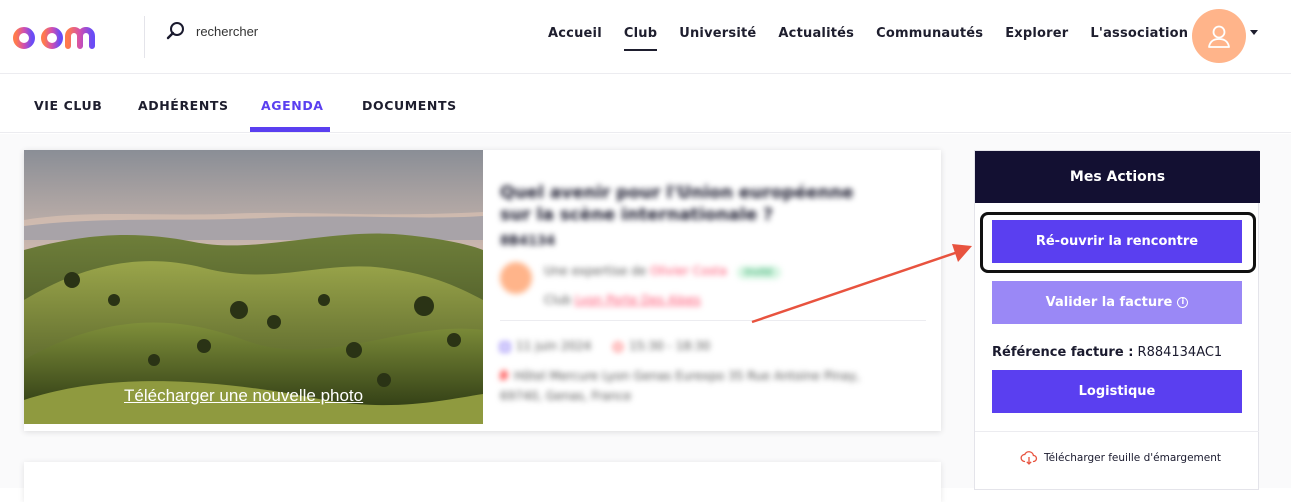 The width and height of the screenshot is (1291, 502). I want to click on nav-universite: Université, so click(717, 38).